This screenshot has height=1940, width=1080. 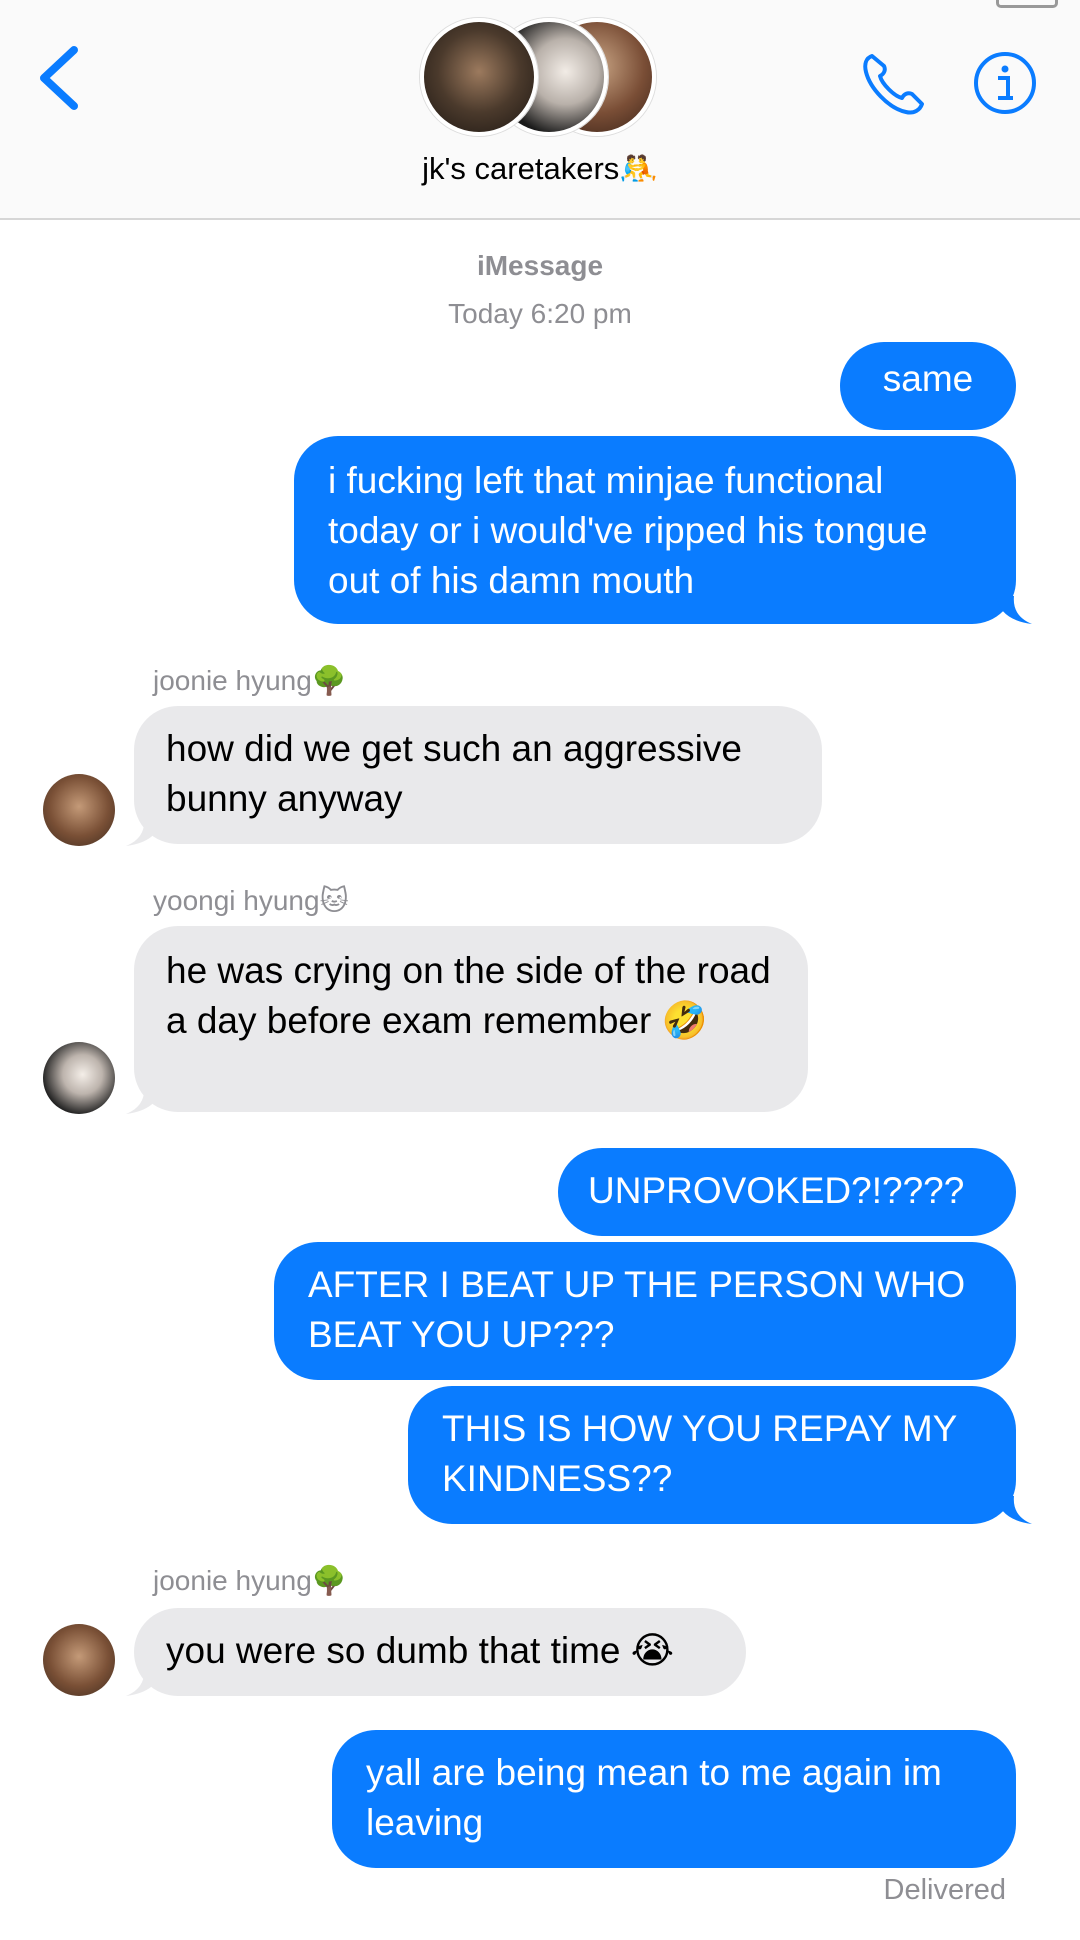 I want to click on outgoing-message: UNPROVOKED?!????, so click(x=787, y=1192).